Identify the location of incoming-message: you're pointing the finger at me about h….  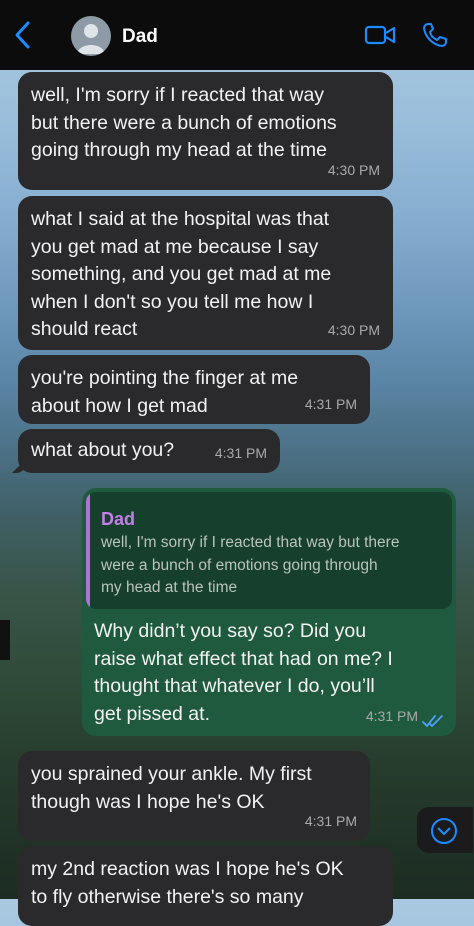
(194, 389).